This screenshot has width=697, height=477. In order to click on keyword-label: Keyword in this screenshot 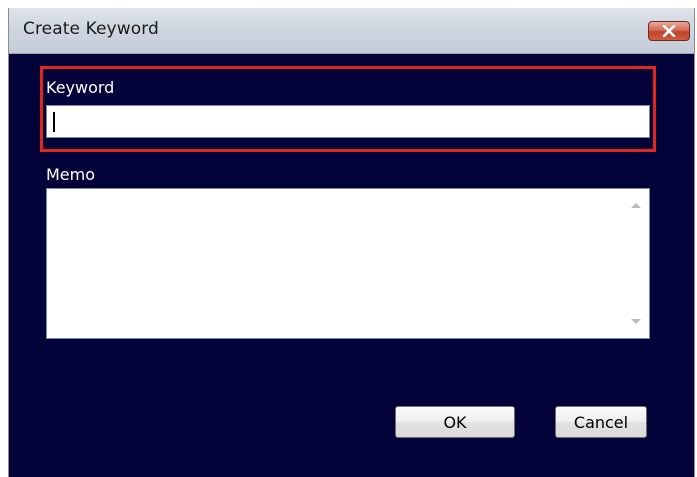, I will do `click(80, 87)`.